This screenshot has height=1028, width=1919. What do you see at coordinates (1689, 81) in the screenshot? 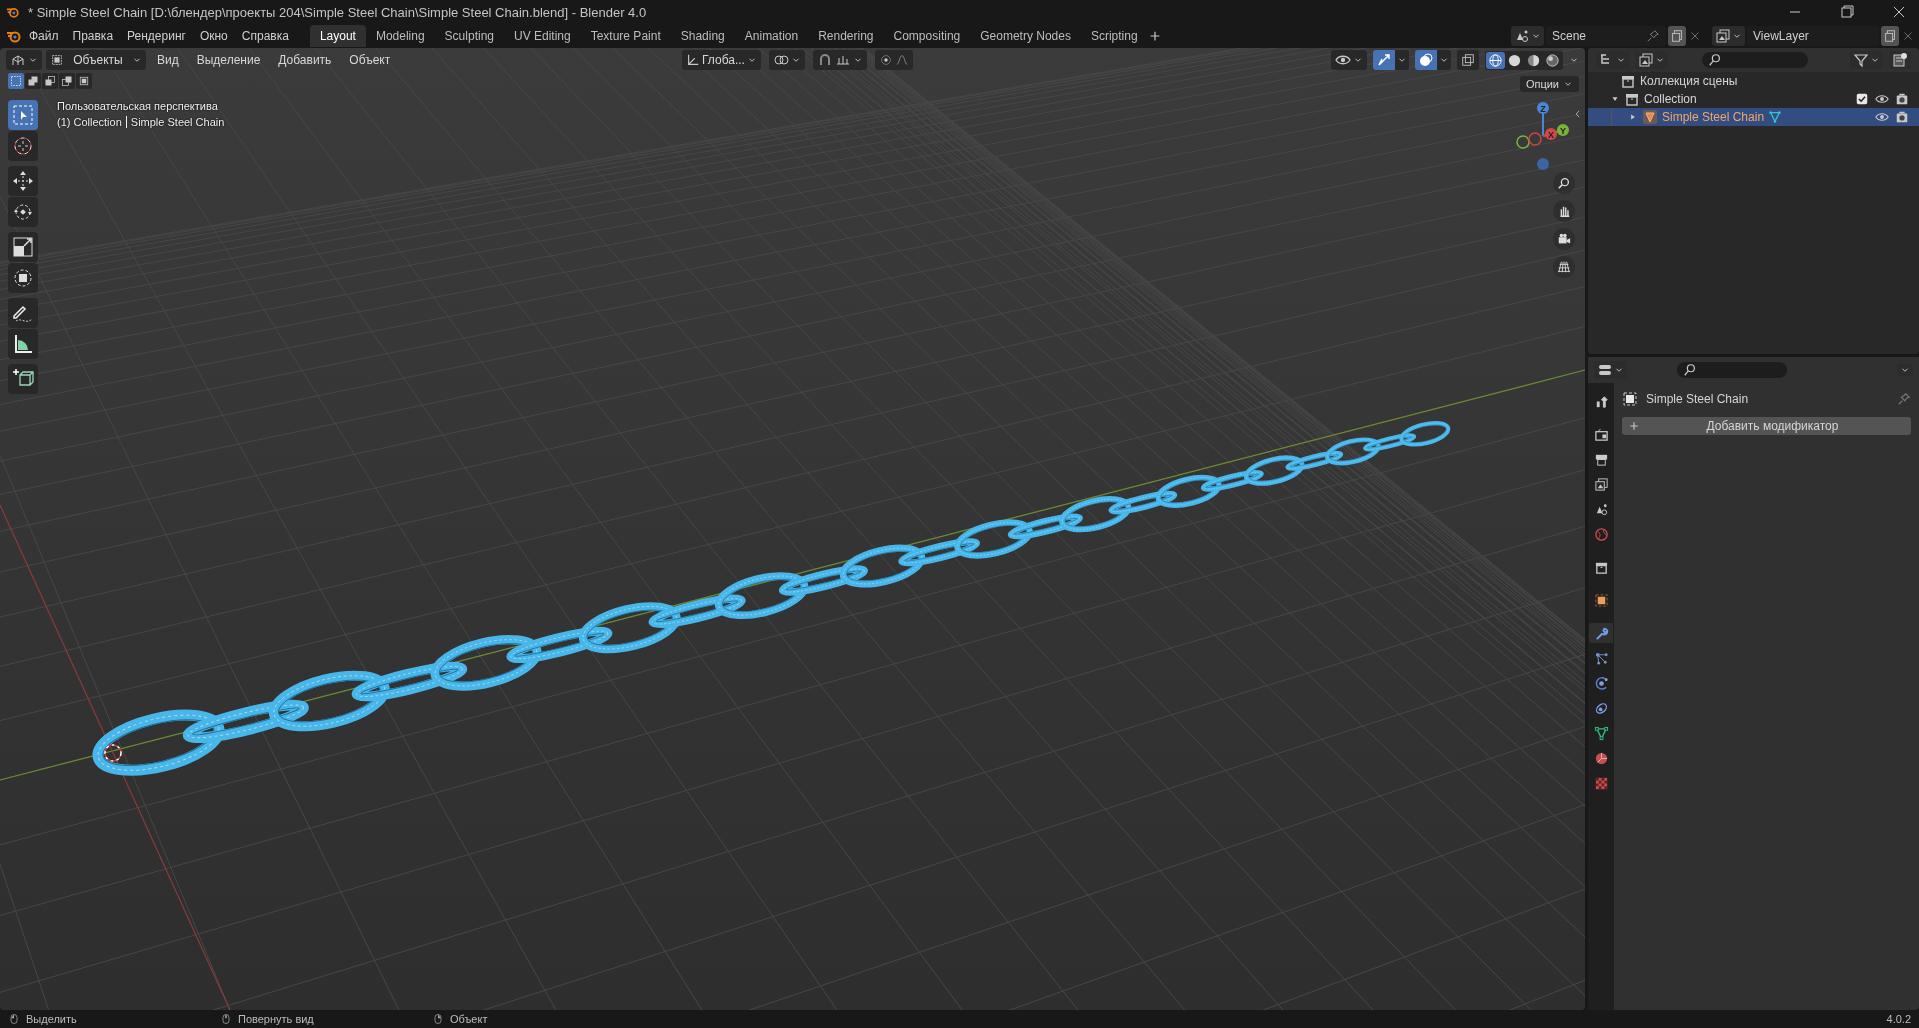
I see `outliner-item-label: Коллекция сцены` at bounding box center [1689, 81].